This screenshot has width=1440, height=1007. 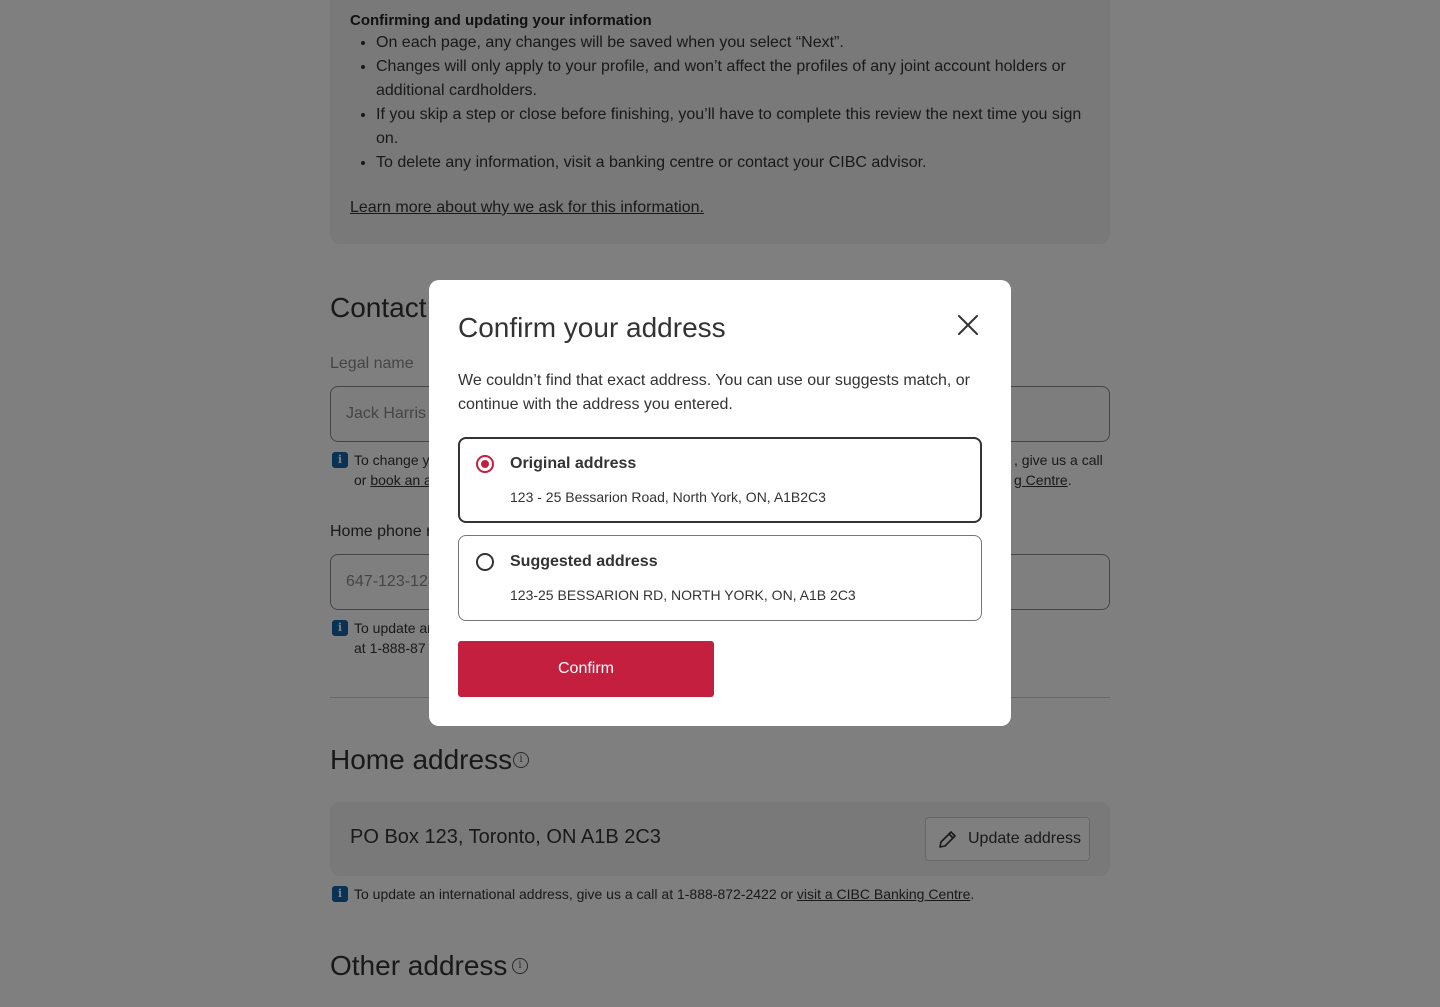 What do you see at coordinates (584, 561) in the screenshot?
I see `suggested-address-title: Suggested address` at bounding box center [584, 561].